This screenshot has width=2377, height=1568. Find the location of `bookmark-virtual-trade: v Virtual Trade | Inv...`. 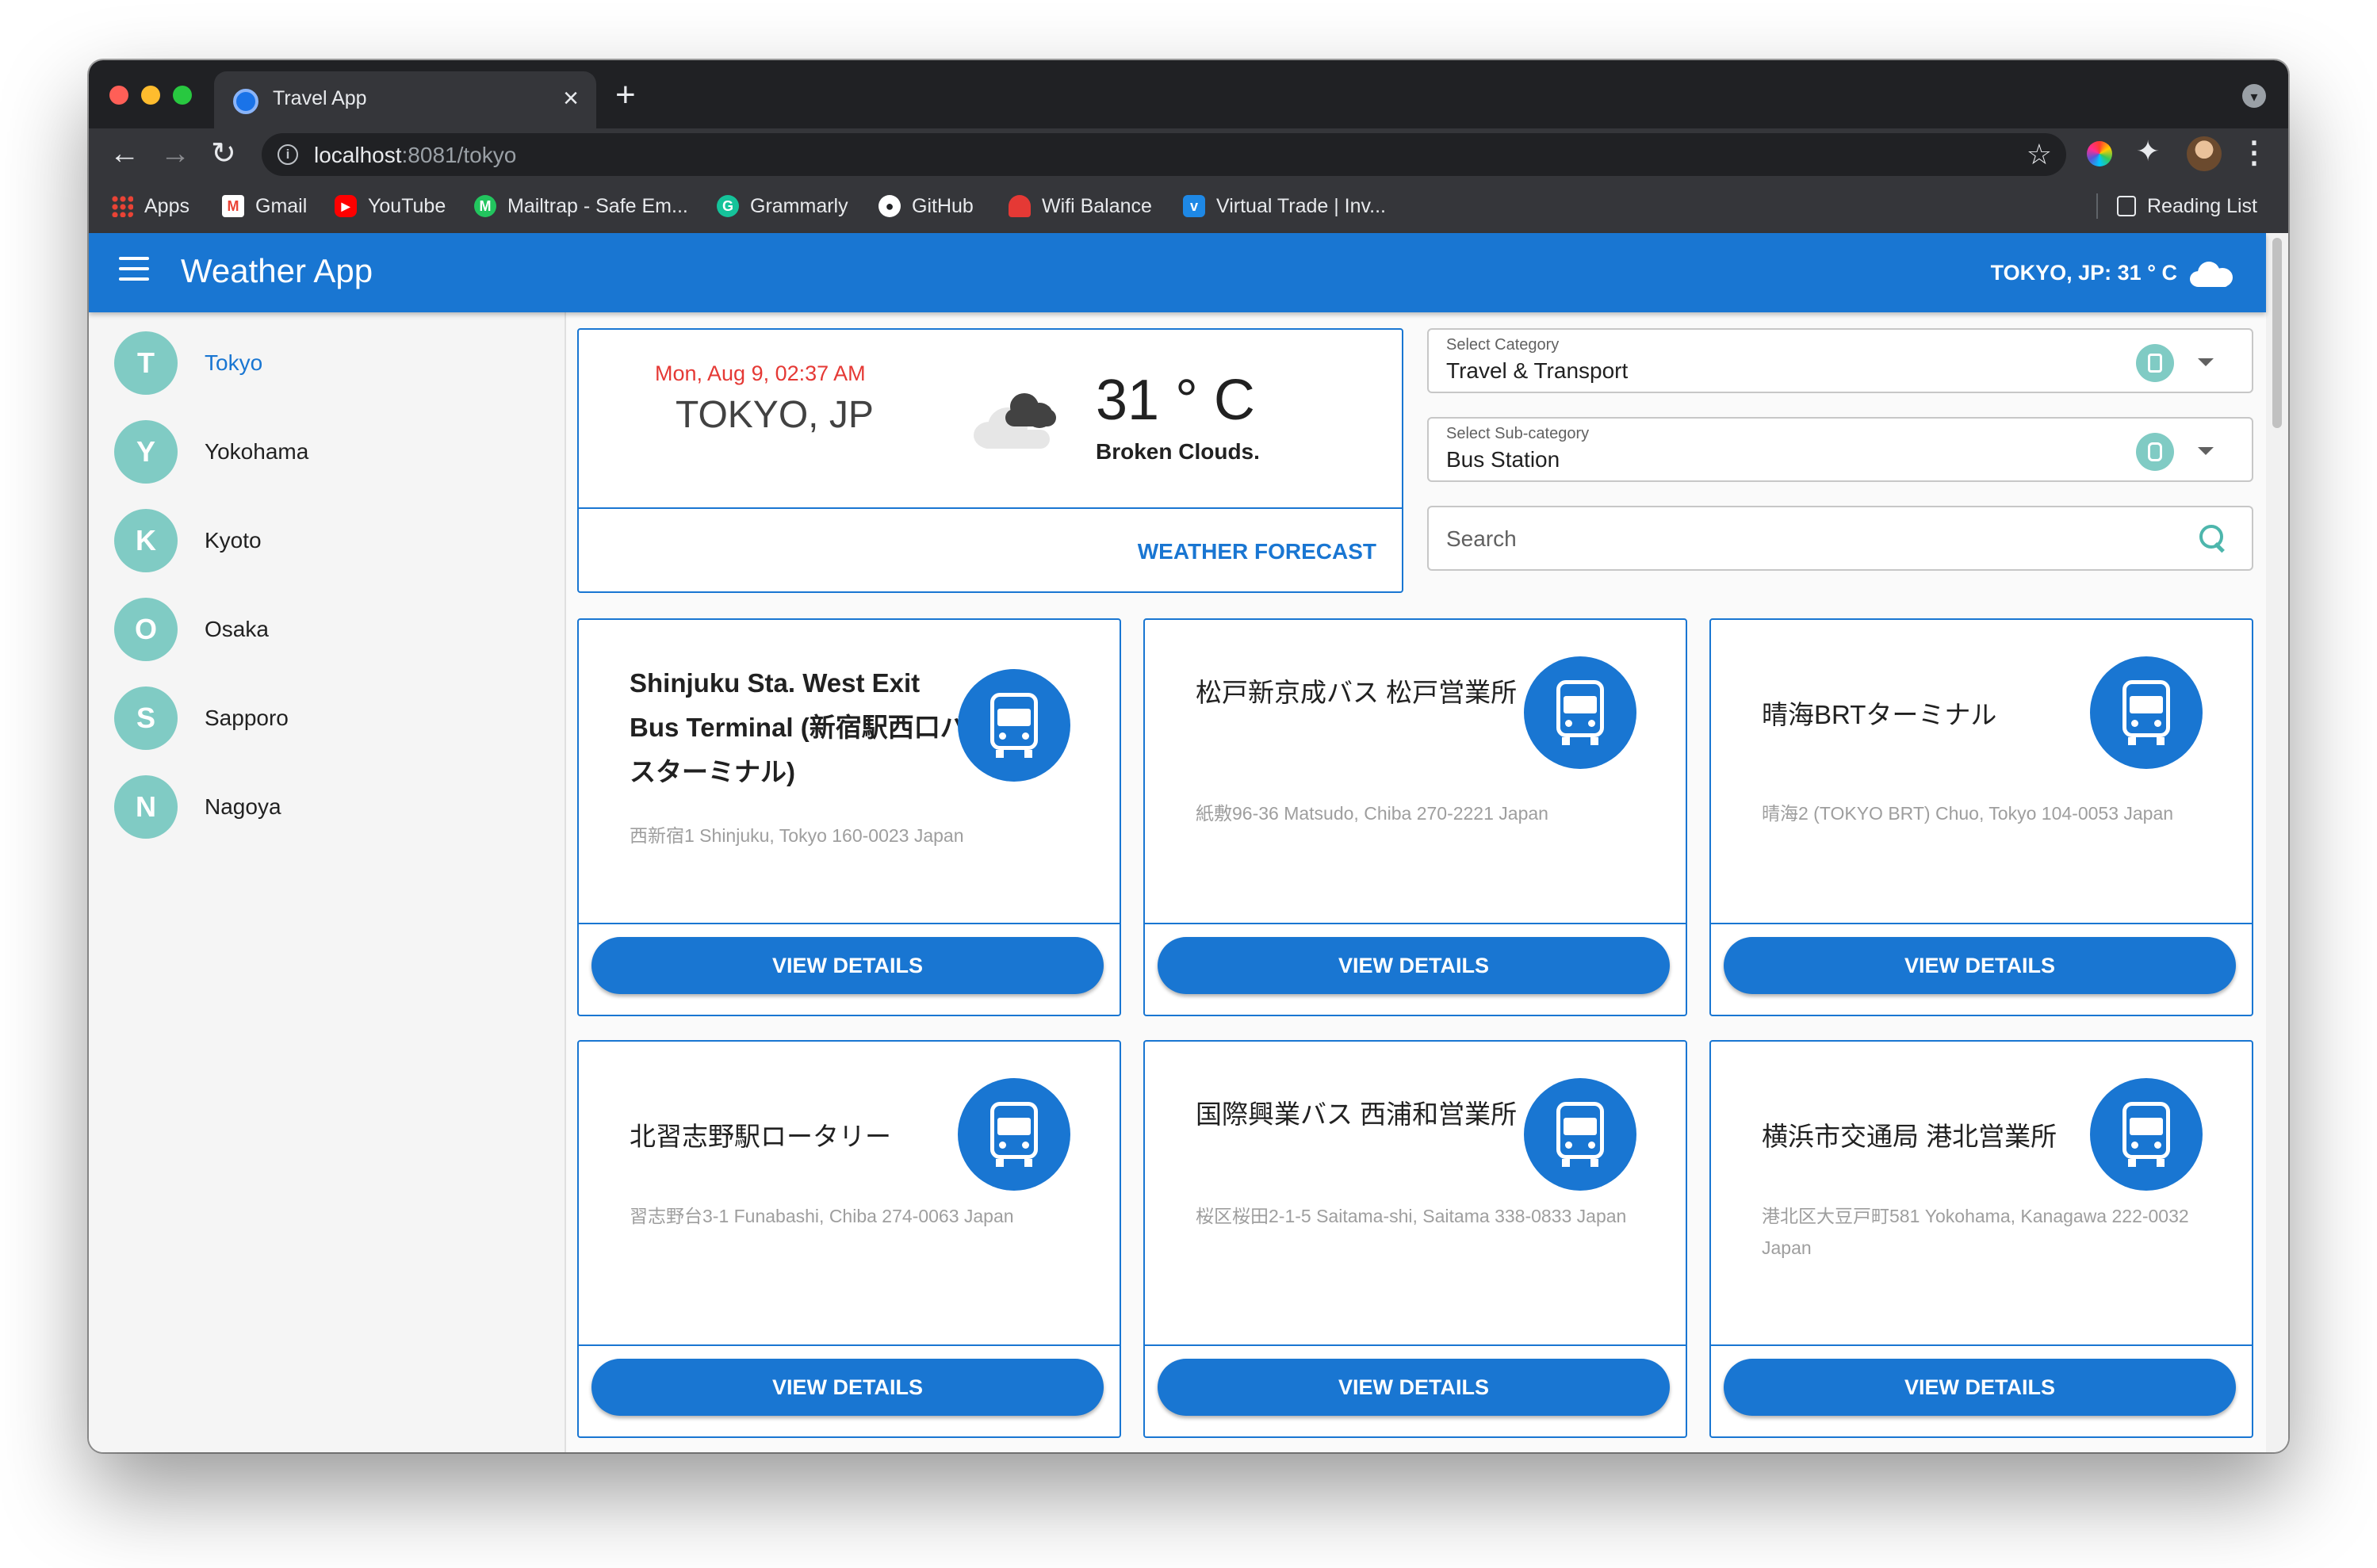

bookmark-virtual-trade: v Virtual Trade | Inv... is located at coordinates (1284, 206).